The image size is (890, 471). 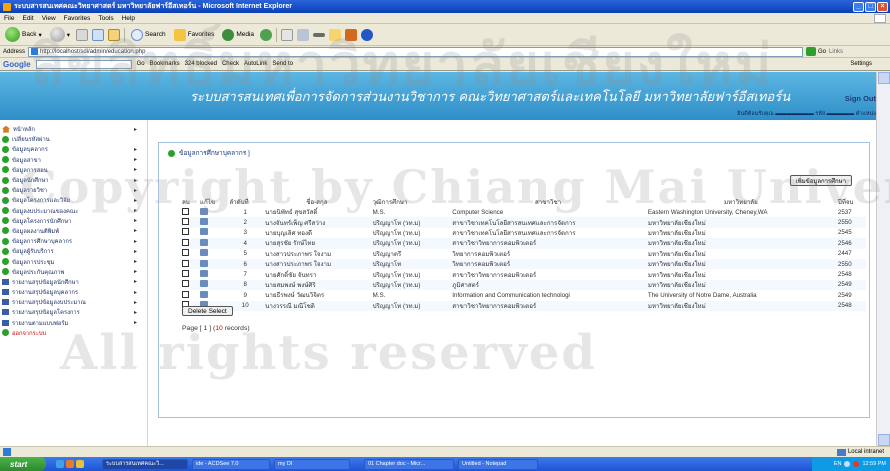 I want to click on check-button: Check, so click(x=230, y=64).